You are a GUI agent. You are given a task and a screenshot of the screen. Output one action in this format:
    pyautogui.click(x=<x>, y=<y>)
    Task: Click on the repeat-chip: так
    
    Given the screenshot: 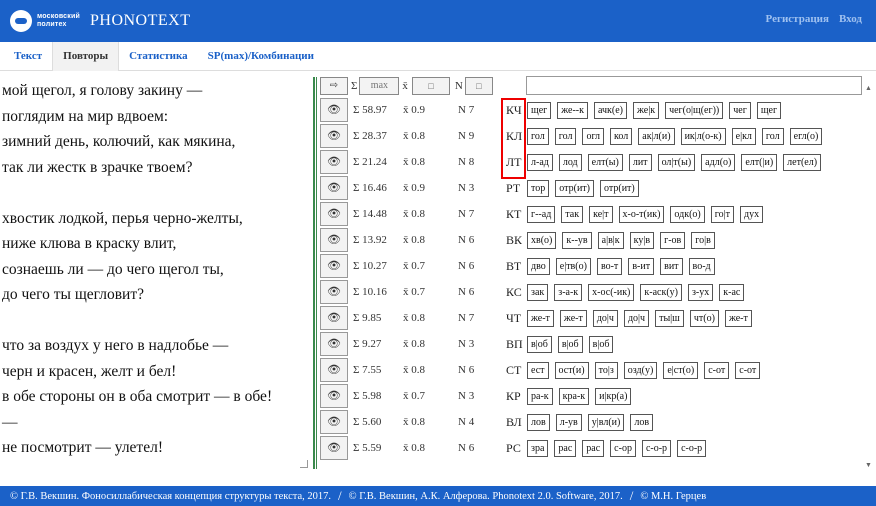 What is the action you would take?
    pyautogui.click(x=572, y=214)
    